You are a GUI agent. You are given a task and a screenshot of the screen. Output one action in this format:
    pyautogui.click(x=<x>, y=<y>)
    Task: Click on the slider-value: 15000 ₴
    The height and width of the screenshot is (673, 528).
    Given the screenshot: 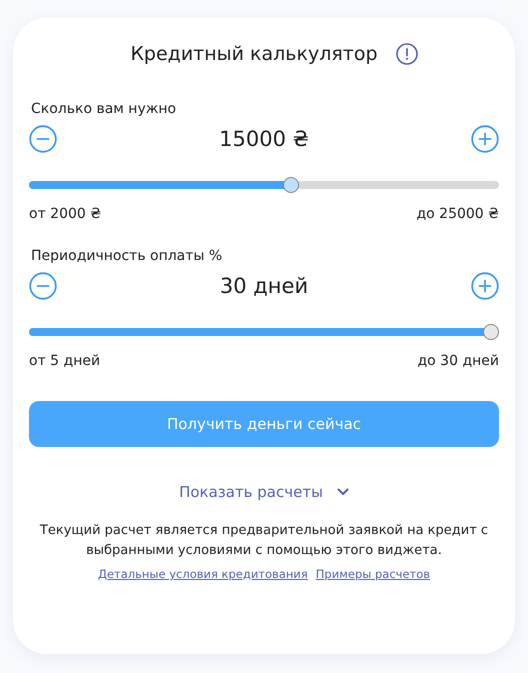 What is the action you would take?
    pyautogui.click(x=264, y=139)
    